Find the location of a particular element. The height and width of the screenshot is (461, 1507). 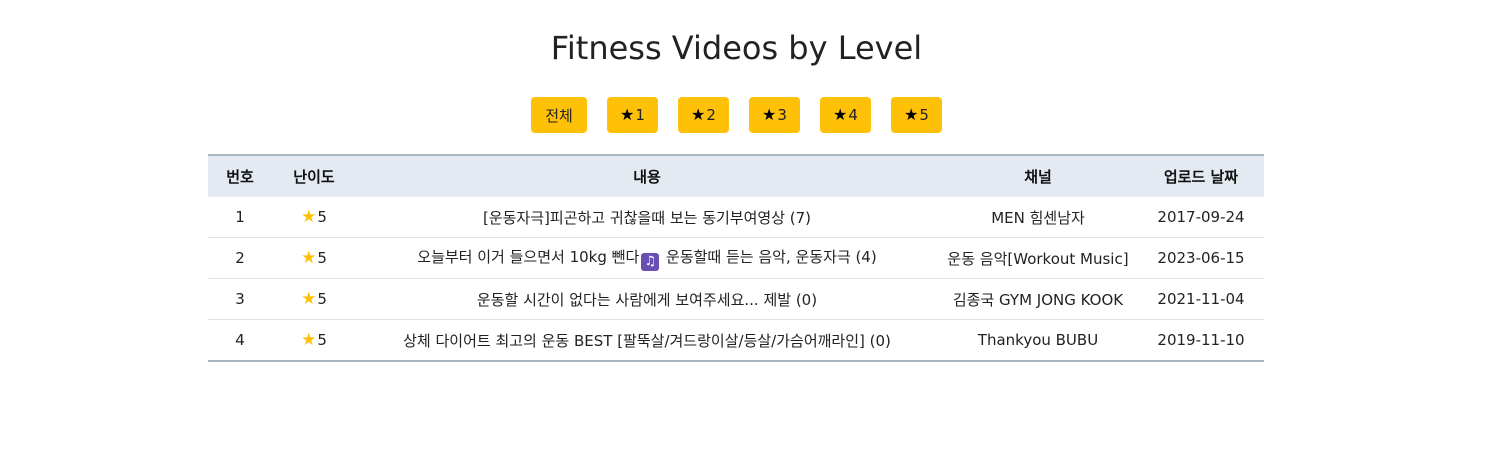

filter-label: 5 is located at coordinates (924, 115).